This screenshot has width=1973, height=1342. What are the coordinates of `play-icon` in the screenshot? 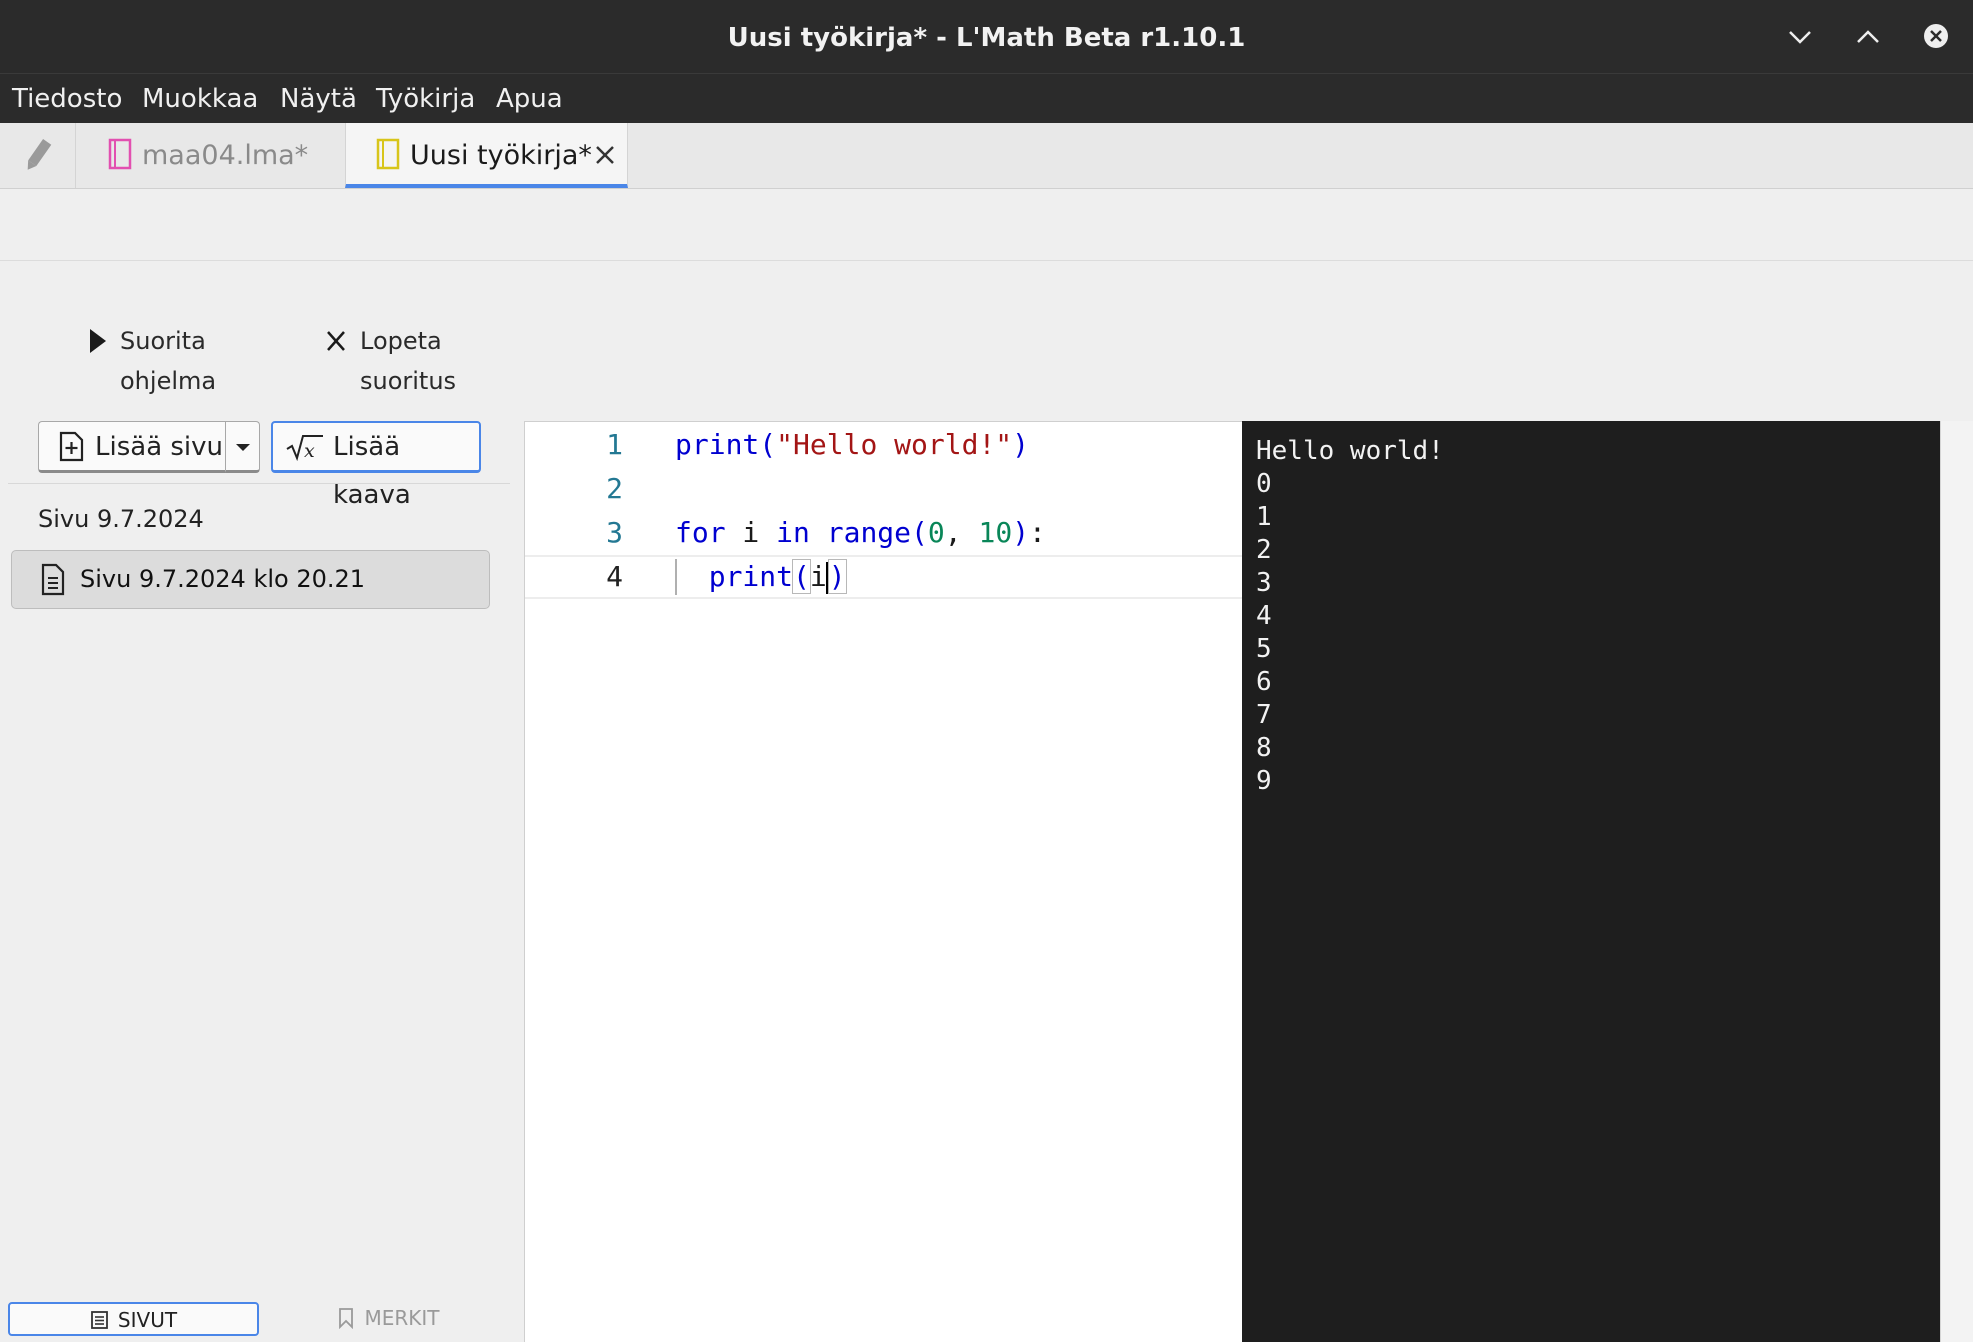 It's located at (98, 341).